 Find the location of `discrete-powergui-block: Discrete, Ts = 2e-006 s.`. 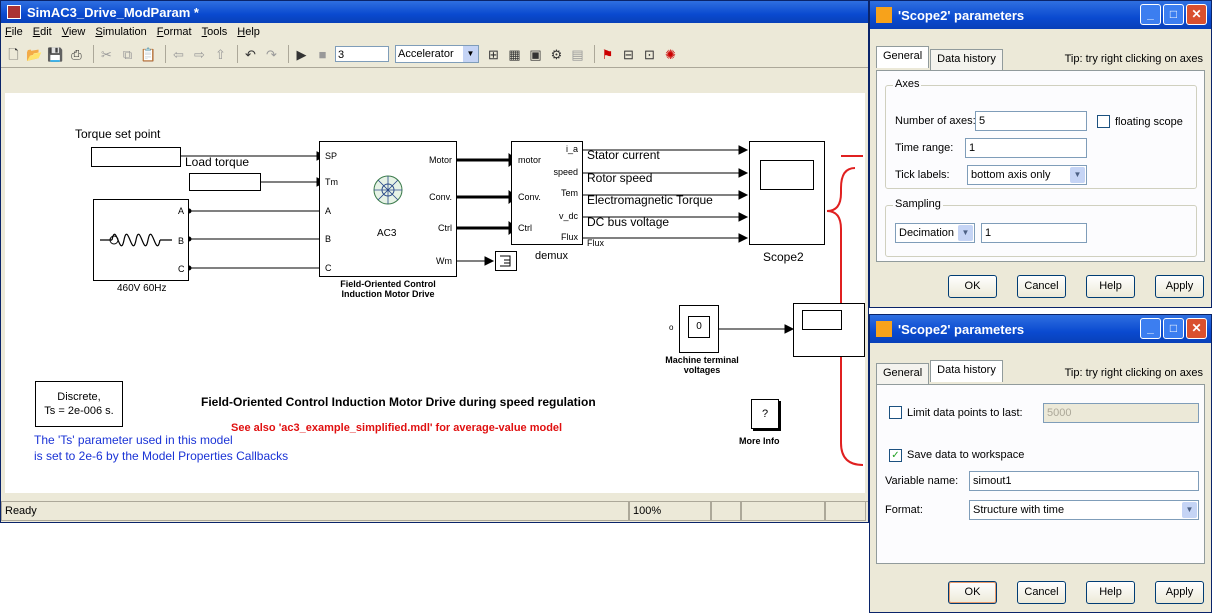

discrete-powergui-block: Discrete, Ts = 2e-006 s. is located at coordinates (79, 404).